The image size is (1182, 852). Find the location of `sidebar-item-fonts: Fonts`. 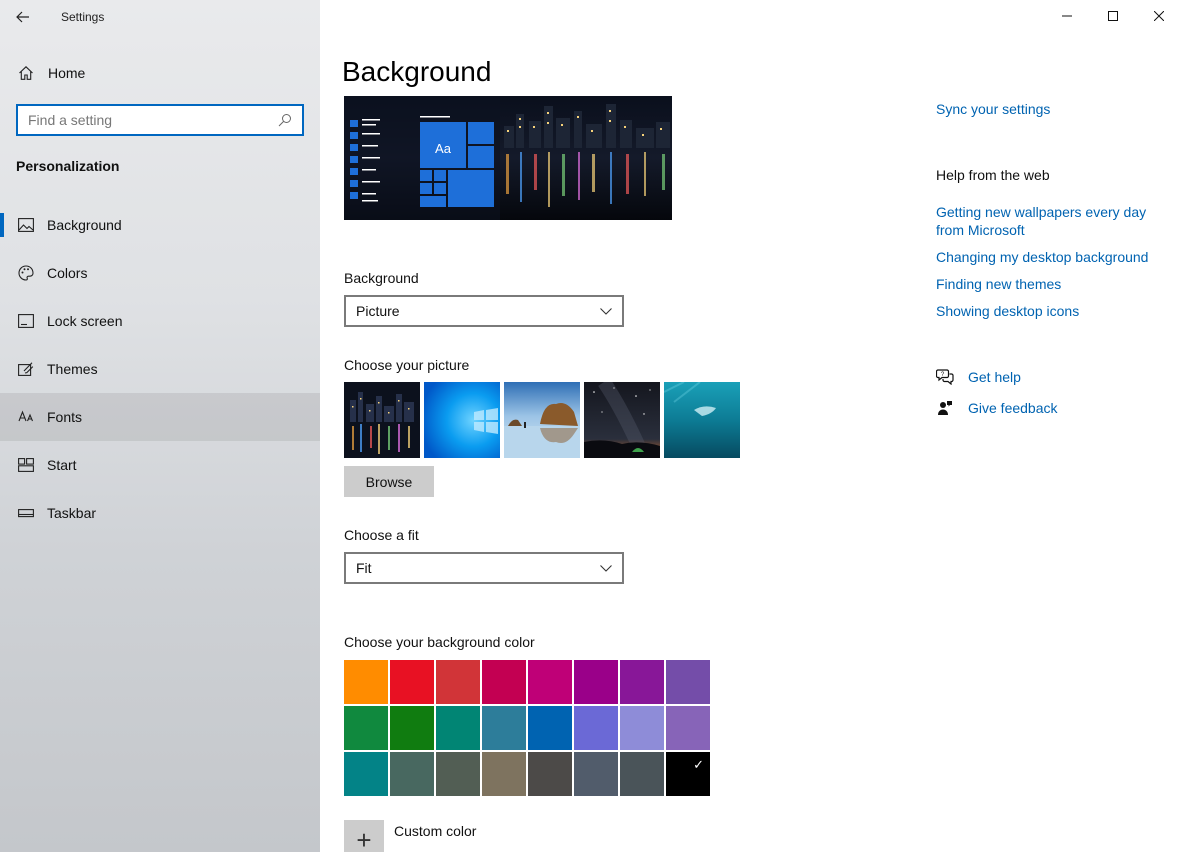

sidebar-item-fonts: Fonts is located at coordinates (160, 417).